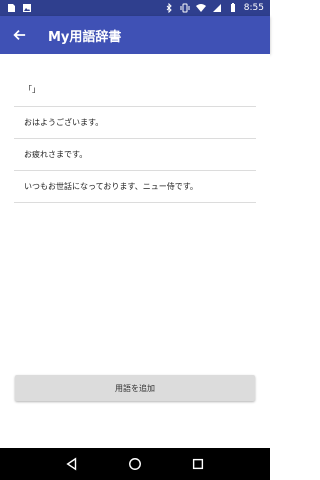 Image resolution: width=320 pixels, height=480 pixels. I want to click on back-triangle-icon, so click(72, 464).